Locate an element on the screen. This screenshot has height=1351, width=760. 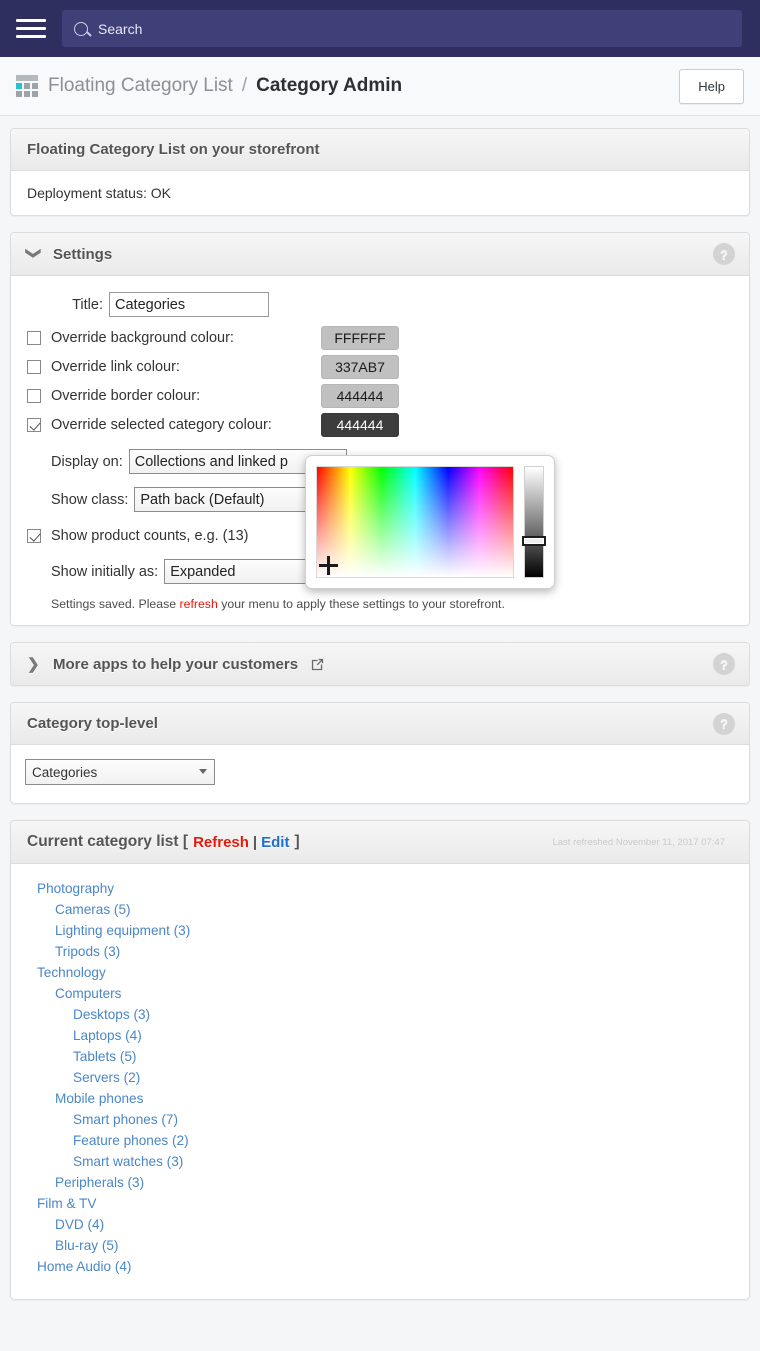
more-apps-card: ❯ More apps to help your customers ? is located at coordinates (380, 664).